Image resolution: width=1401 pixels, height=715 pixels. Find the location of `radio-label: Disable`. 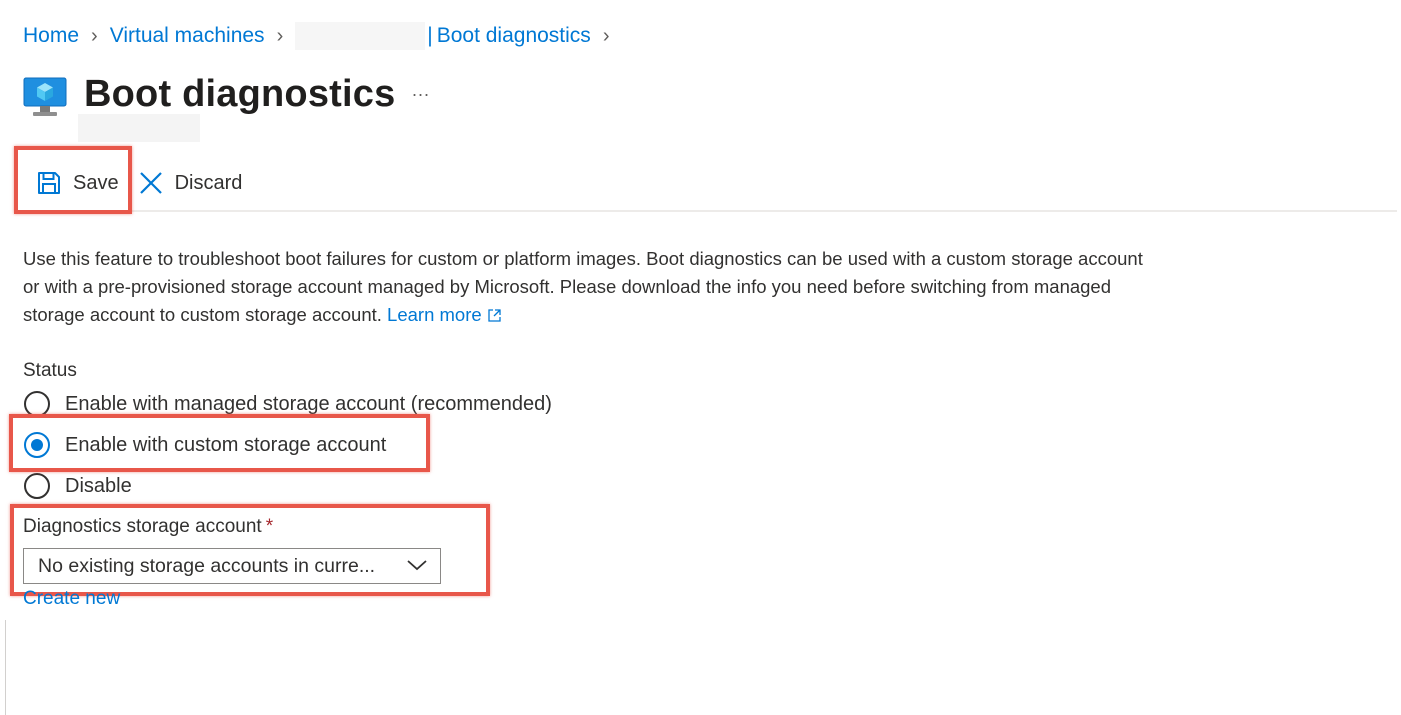

radio-label: Disable is located at coordinates (98, 485).